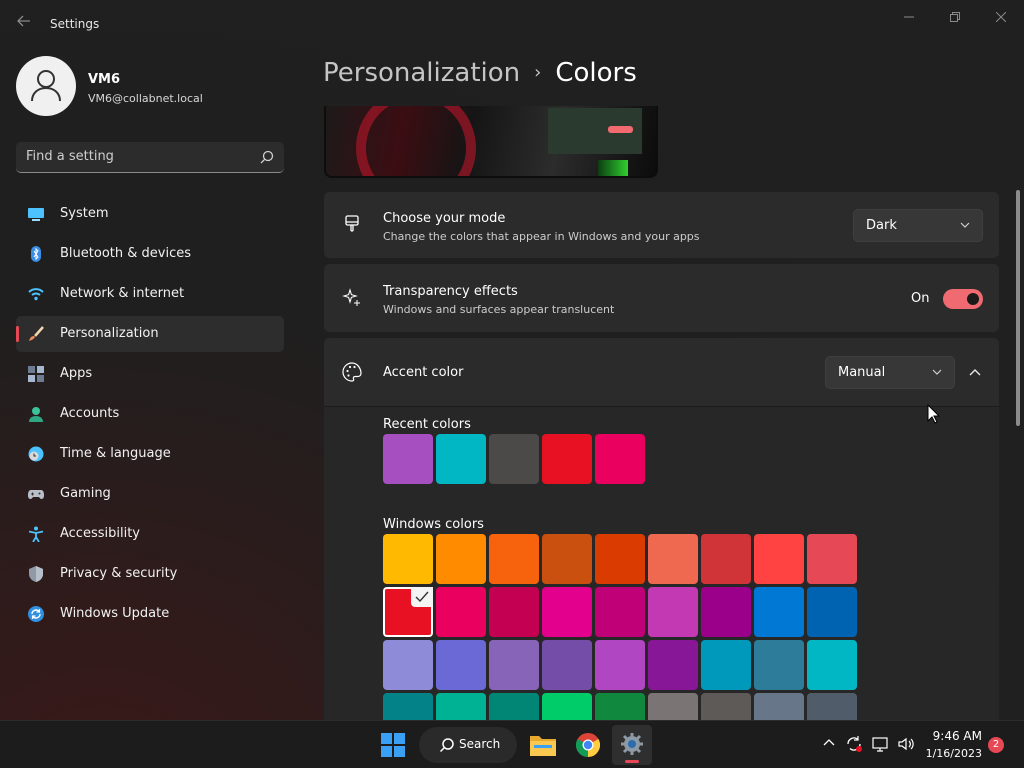  What do you see at coordinates (975, 372) in the screenshot?
I see `collapse-button` at bounding box center [975, 372].